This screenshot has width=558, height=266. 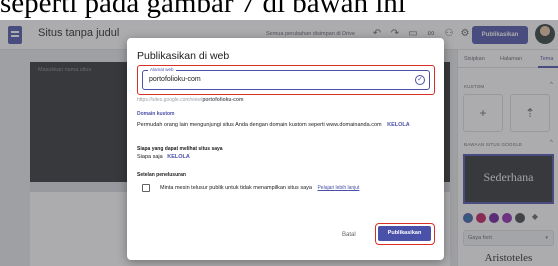 I want to click on search-settings-heading: Setelan penelusuran, so click(x=161, y=175).